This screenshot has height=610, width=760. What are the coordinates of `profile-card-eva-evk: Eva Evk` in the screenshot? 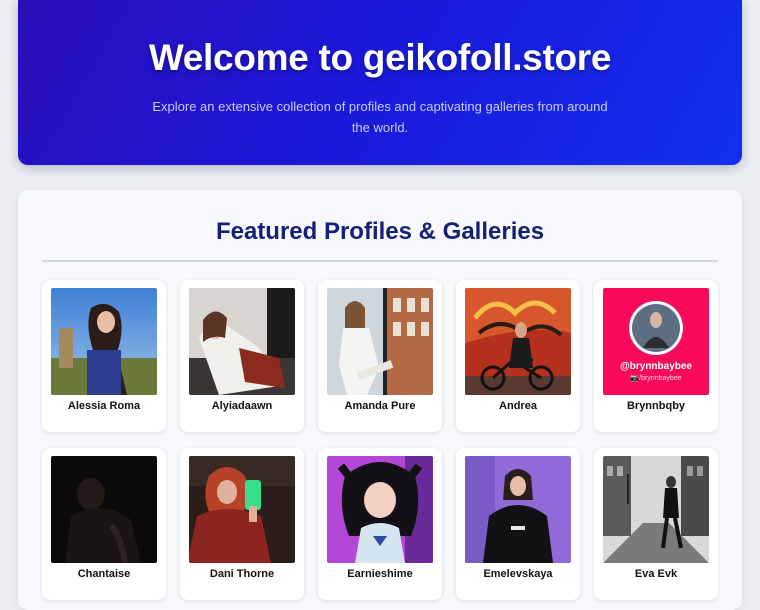 It's located at (656, 524).